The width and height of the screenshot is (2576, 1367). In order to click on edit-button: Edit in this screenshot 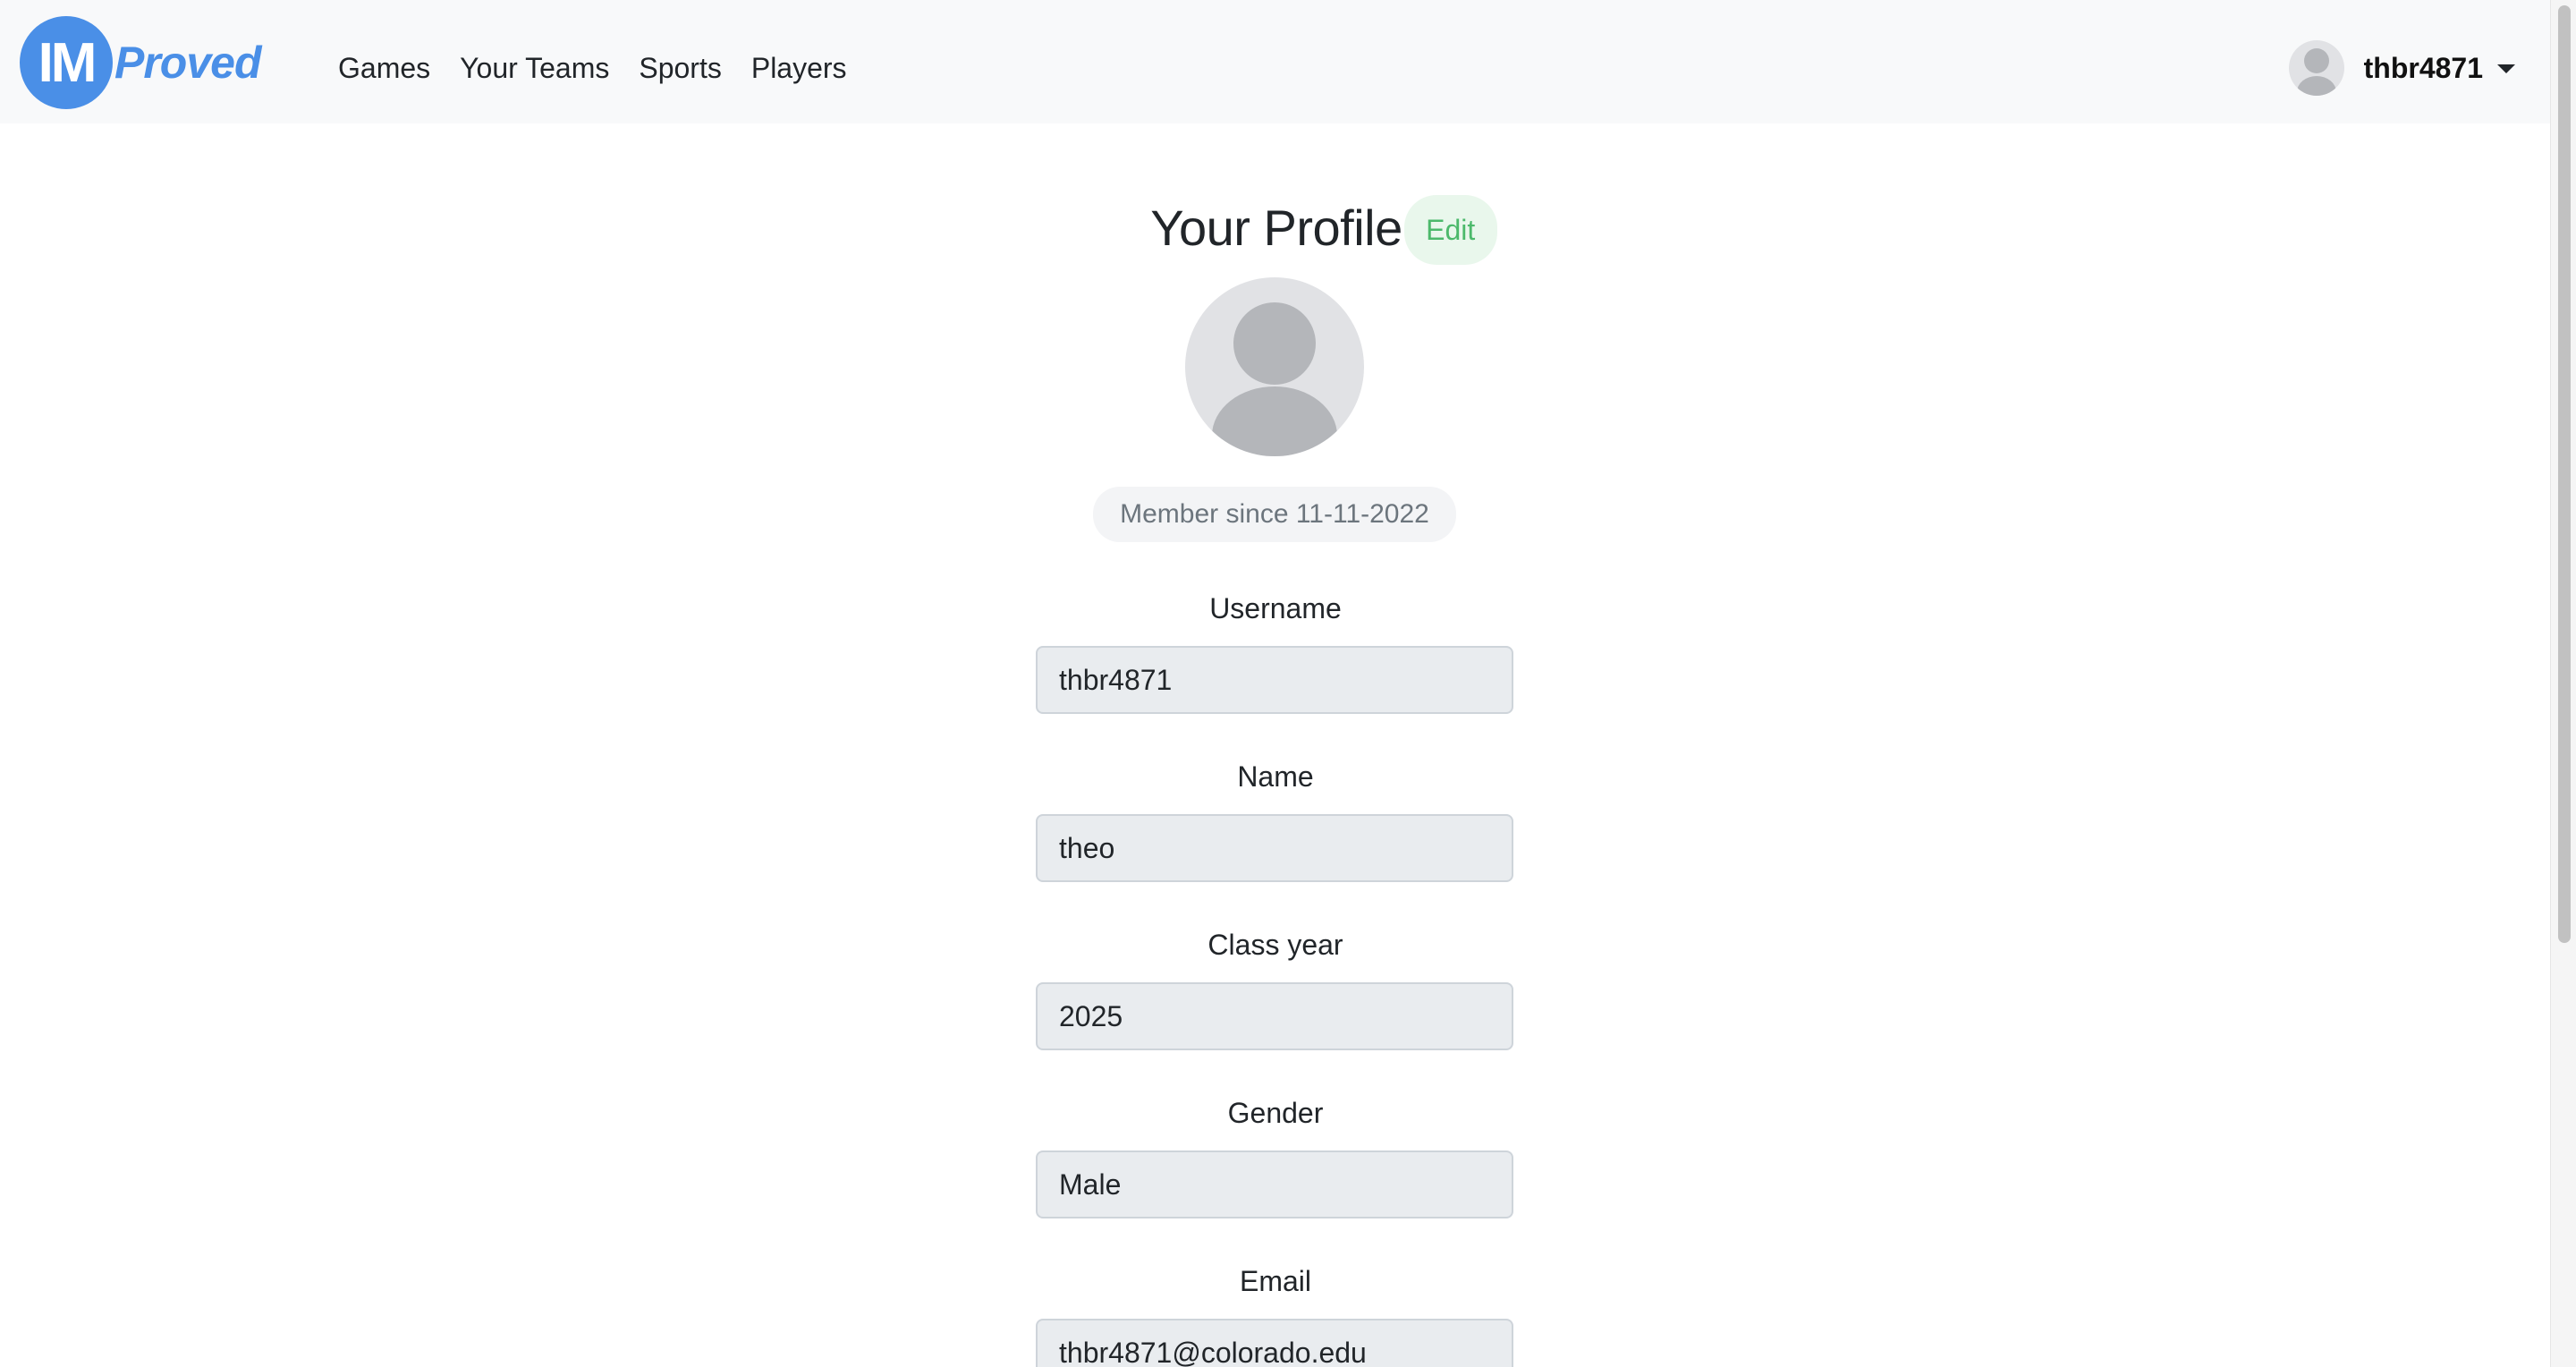, I will do `click(1450, 230)`.